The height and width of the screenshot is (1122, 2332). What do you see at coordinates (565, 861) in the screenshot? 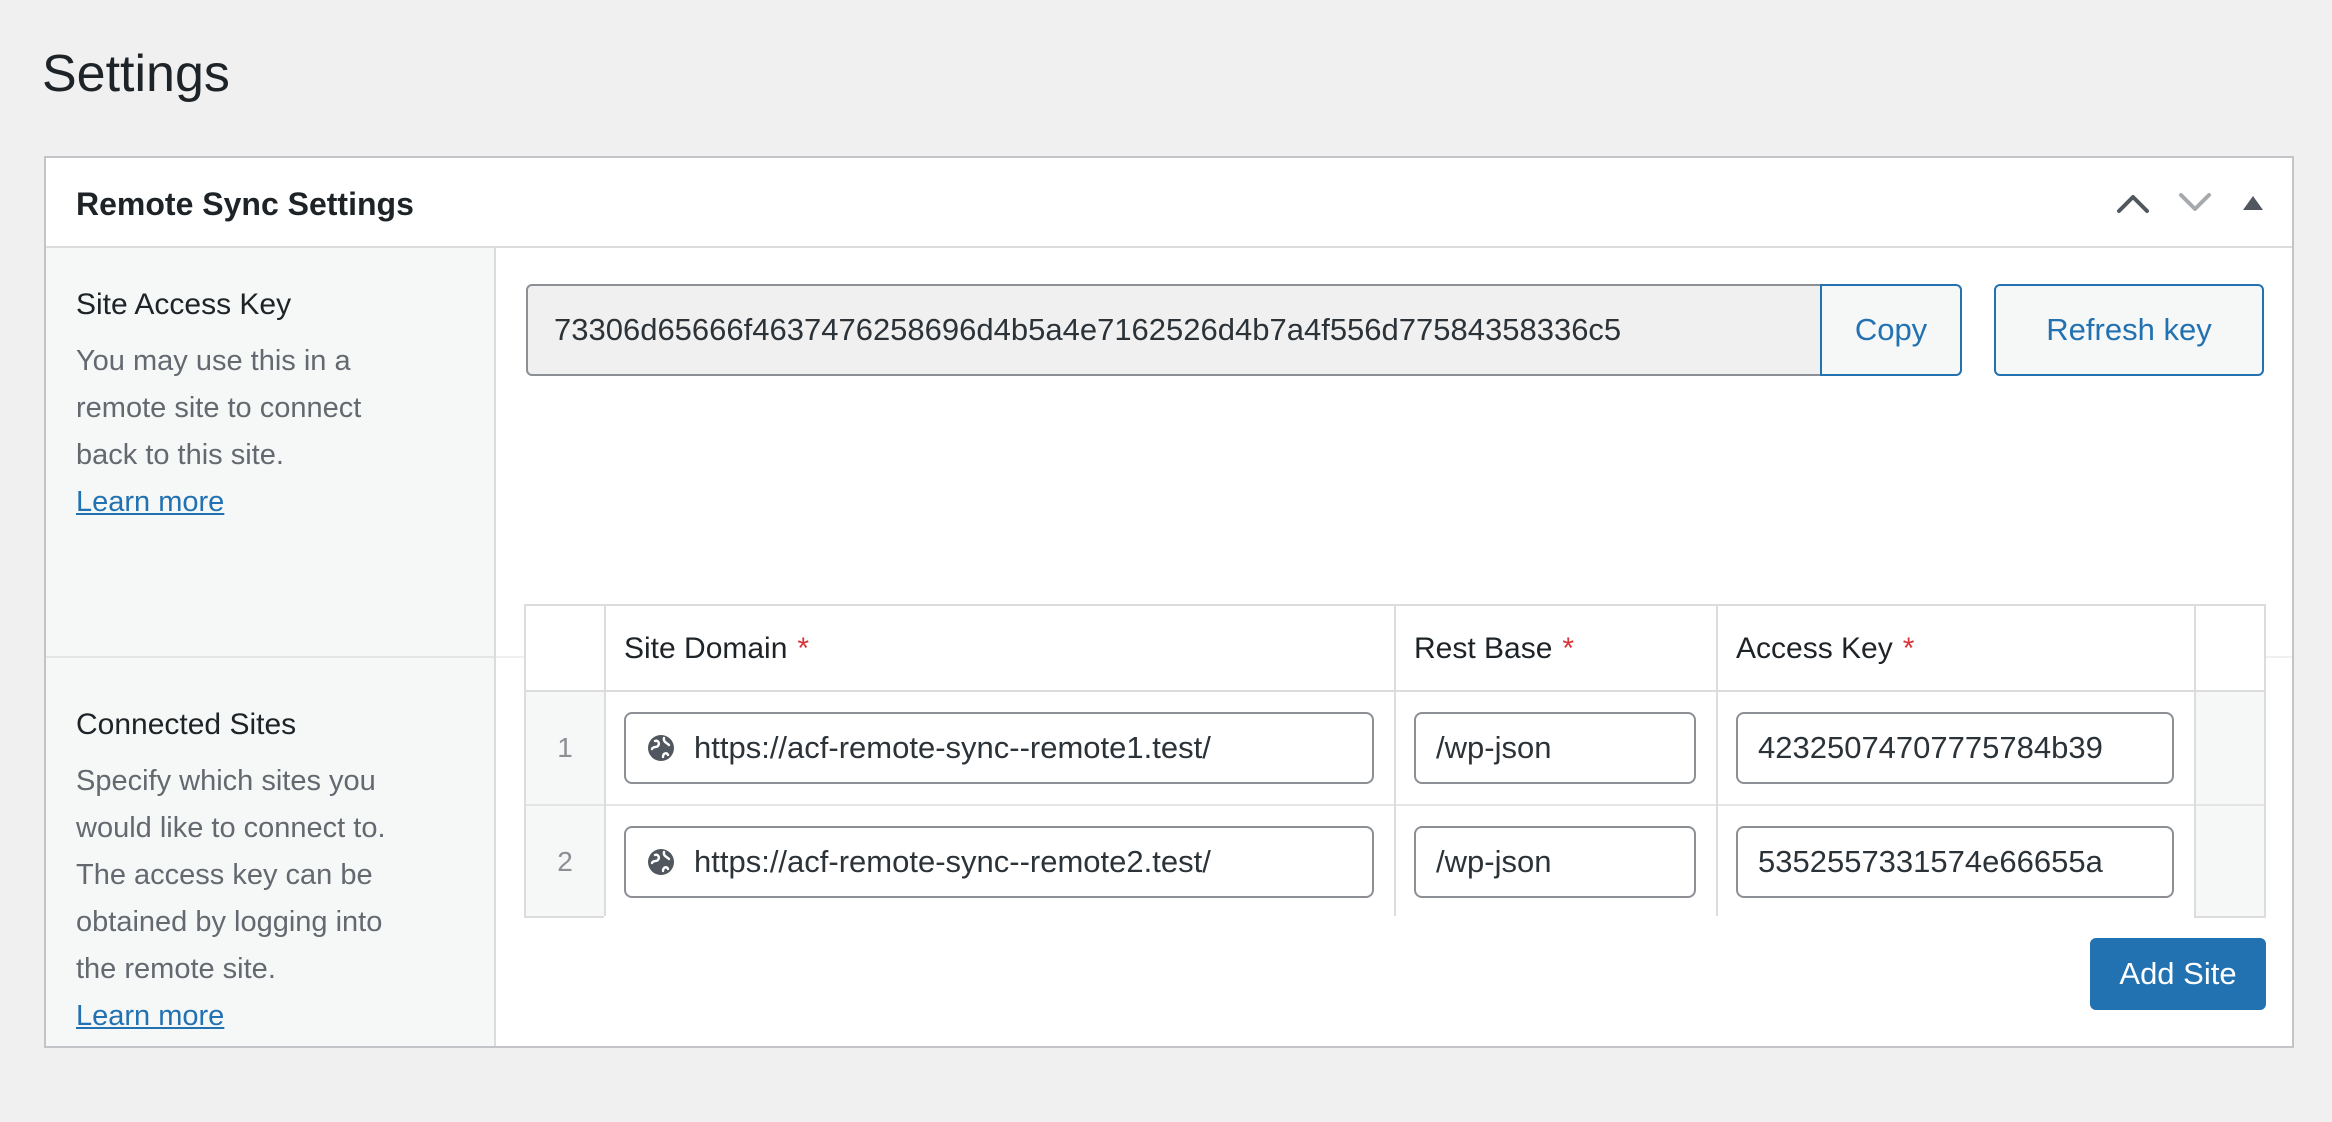
I see `row-number: 2` at bounding box center [565, 861].